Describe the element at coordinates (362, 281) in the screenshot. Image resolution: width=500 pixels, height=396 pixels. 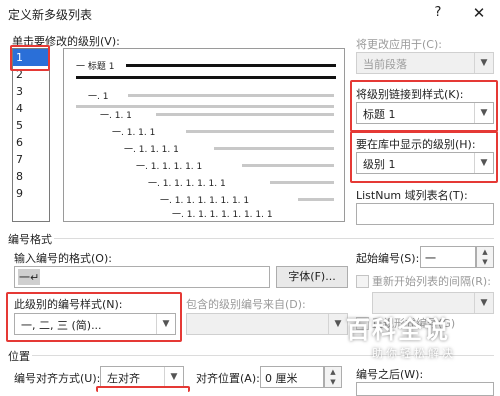
I see `restart-checkbox` at that location.